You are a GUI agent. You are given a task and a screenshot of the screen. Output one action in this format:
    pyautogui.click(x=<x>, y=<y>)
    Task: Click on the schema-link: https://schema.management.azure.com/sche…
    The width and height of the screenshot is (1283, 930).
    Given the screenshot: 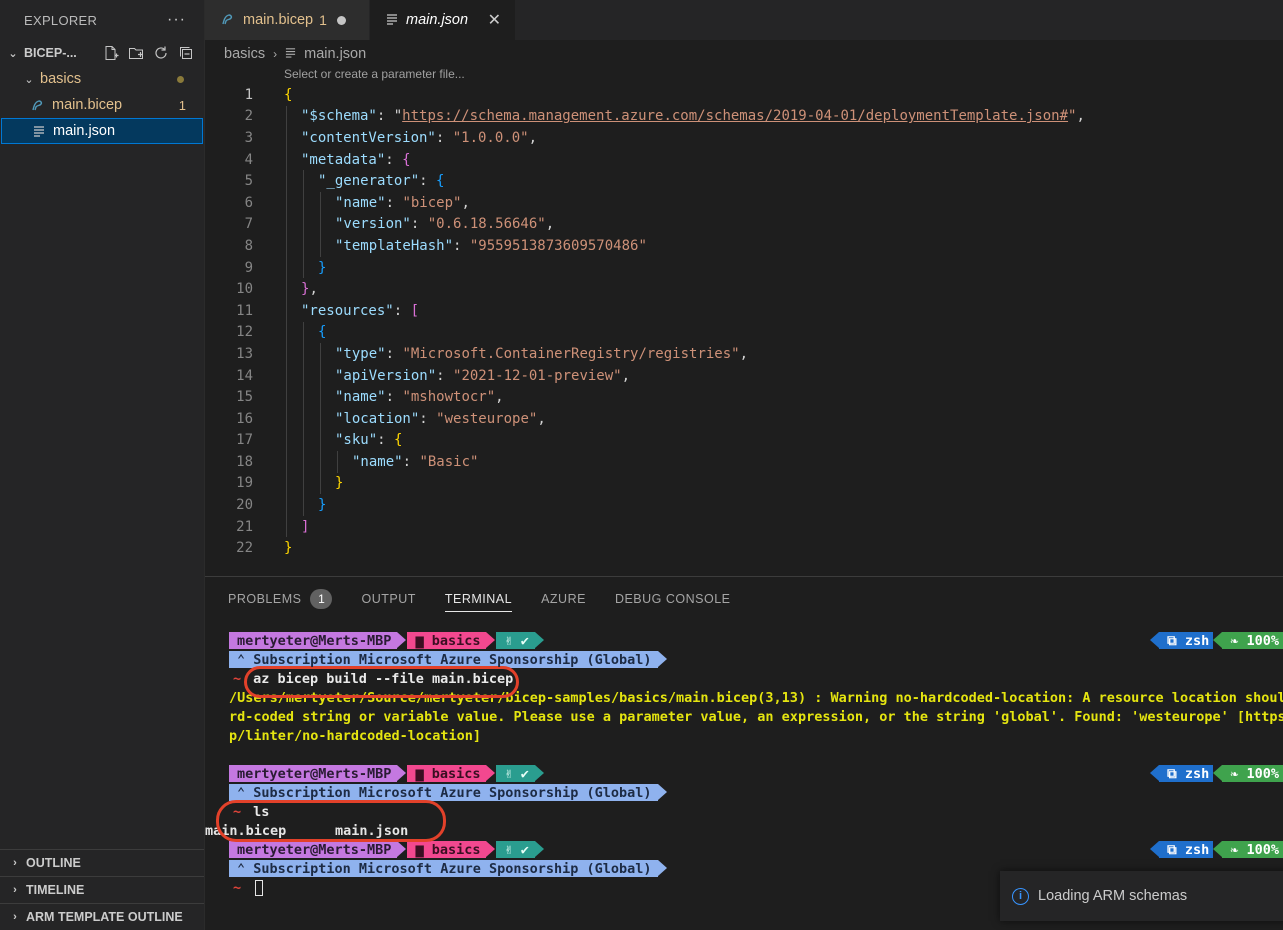 What is the action you would take?
    pyautogui.click(x=735, y=116)
    